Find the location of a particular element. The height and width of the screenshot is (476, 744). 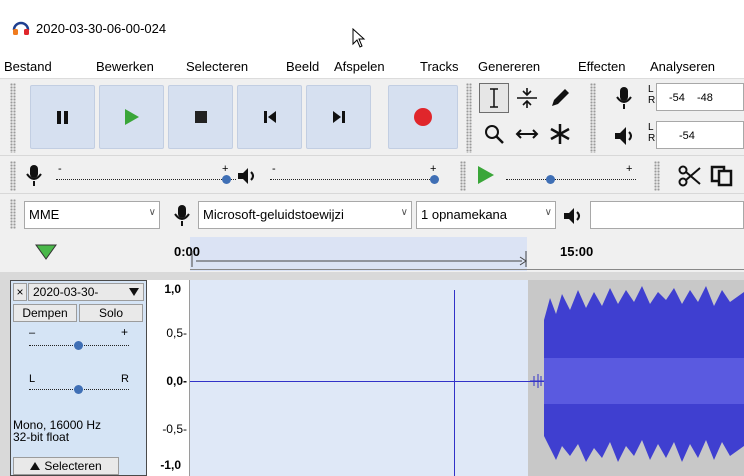

play-meter: -54 is located at coordinates (700, 135).